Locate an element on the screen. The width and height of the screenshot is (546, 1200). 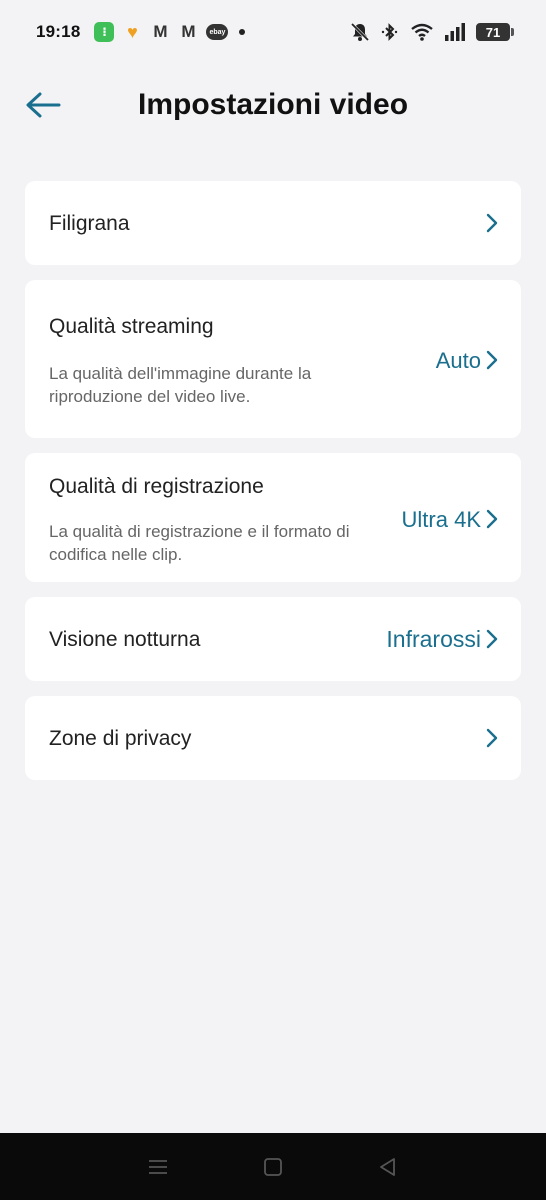
setting-title: Visione notturna is located at coordinates (125, 639).